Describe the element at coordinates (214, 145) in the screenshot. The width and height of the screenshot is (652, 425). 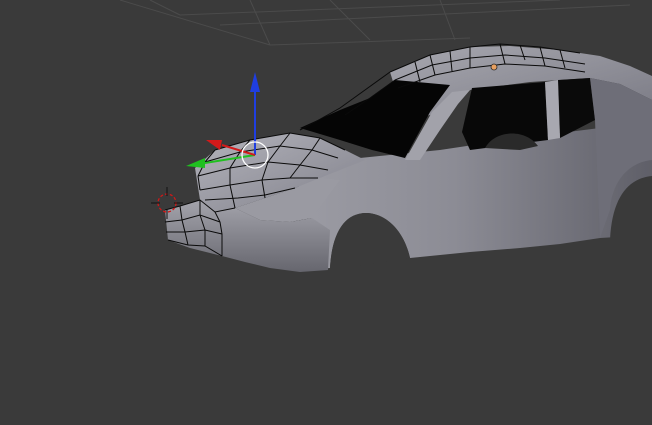
I see `x-axis-arrow` at that location.